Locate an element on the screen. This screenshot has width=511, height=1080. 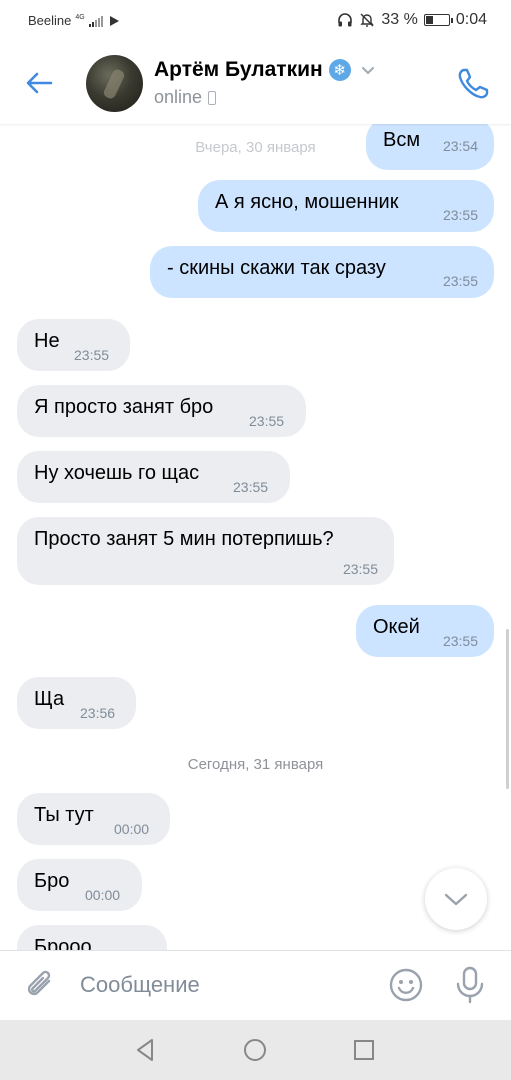
microphone-icon is located at coordinates (470, 985).